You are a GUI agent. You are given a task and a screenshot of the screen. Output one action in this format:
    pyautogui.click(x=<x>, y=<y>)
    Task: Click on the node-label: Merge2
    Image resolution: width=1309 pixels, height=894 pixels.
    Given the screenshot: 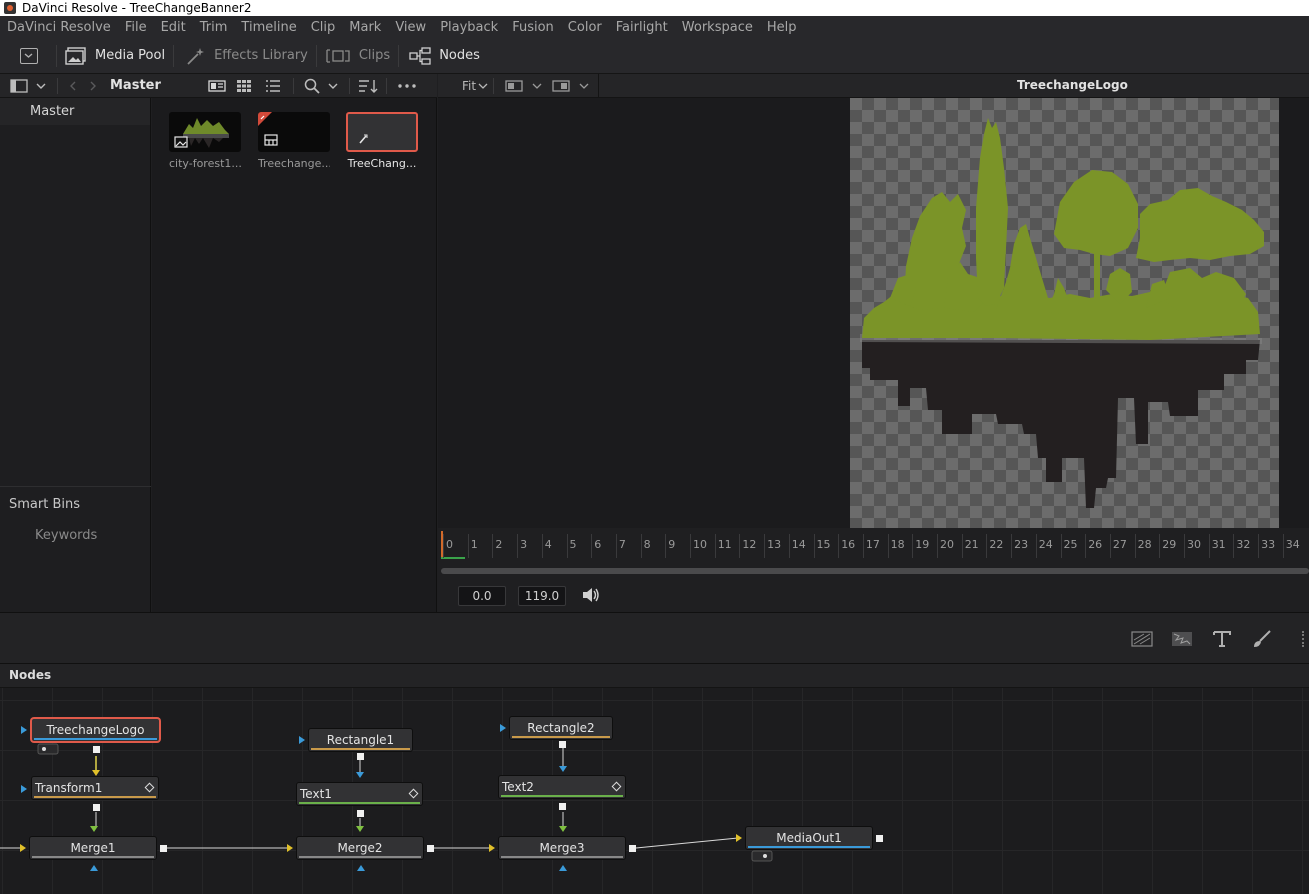 What is the action you would take?
    pyautogui.click(x=360, y=848)
    